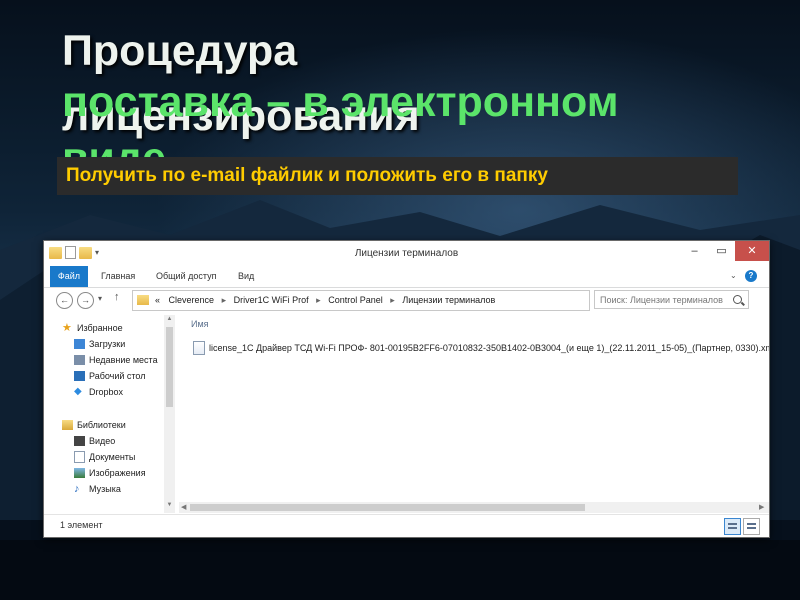  What do you see at coordinates (199, 348) in the screenshot?
I see `xml-file-icon` at bounding box center [199, 348].